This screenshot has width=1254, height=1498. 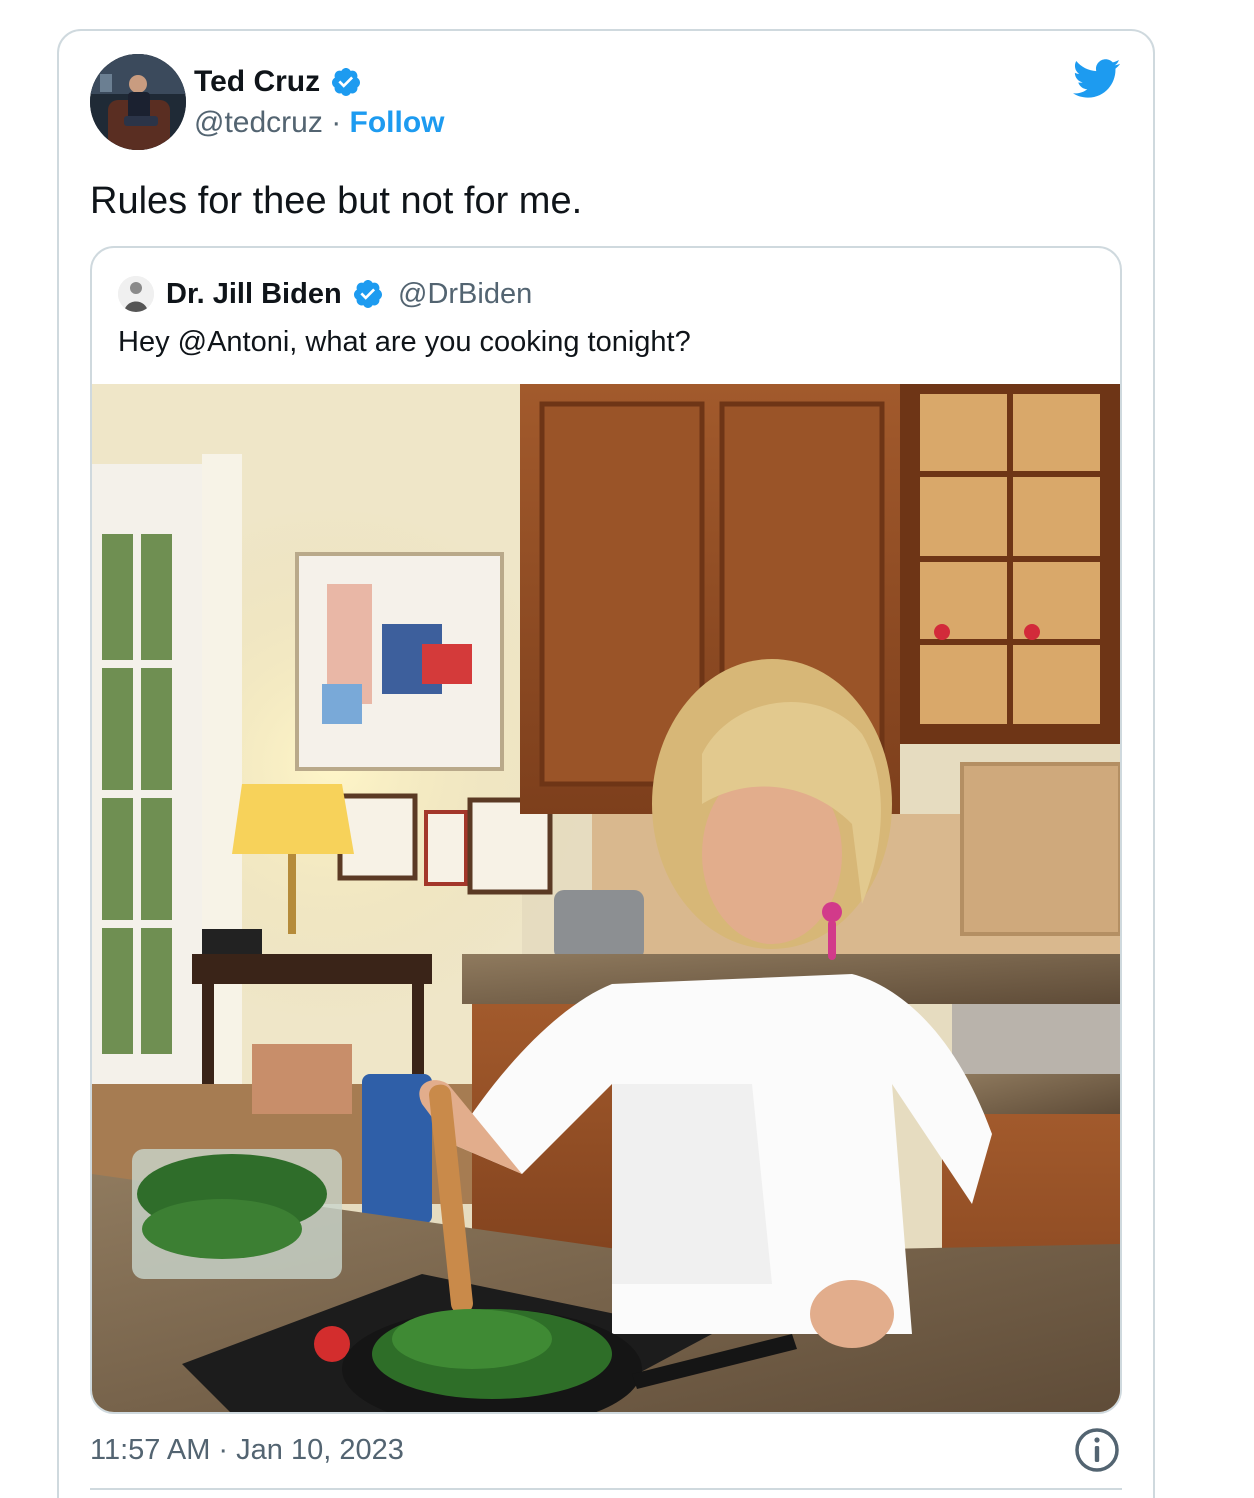 I want to click on card-divider, so click(x=606, y=1489).